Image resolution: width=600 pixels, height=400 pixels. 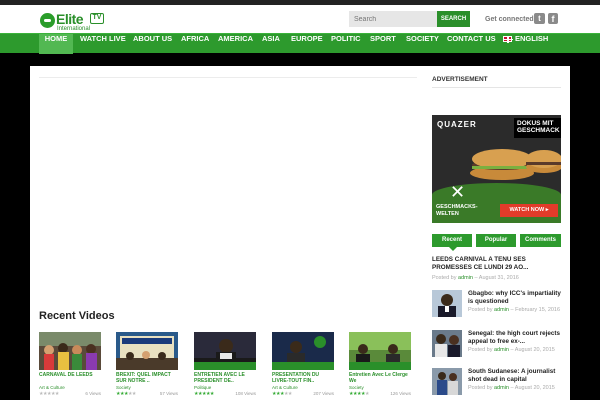 What do you see at coordinates (380, 378) in the screenshot?
I see `video-title: Entretien Avec Le Clerge We` at bounding box center [380, 378].